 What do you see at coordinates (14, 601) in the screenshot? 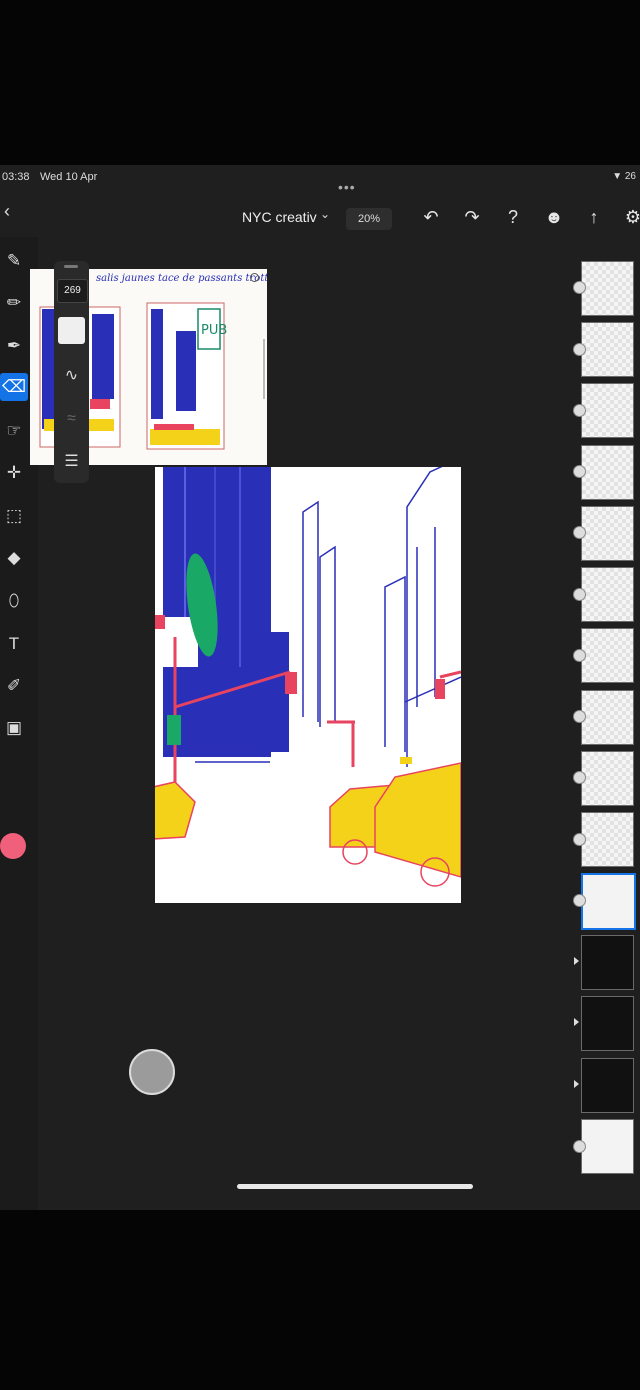
I see `shape-tool: ⬯` at bounding box center [14, 601].